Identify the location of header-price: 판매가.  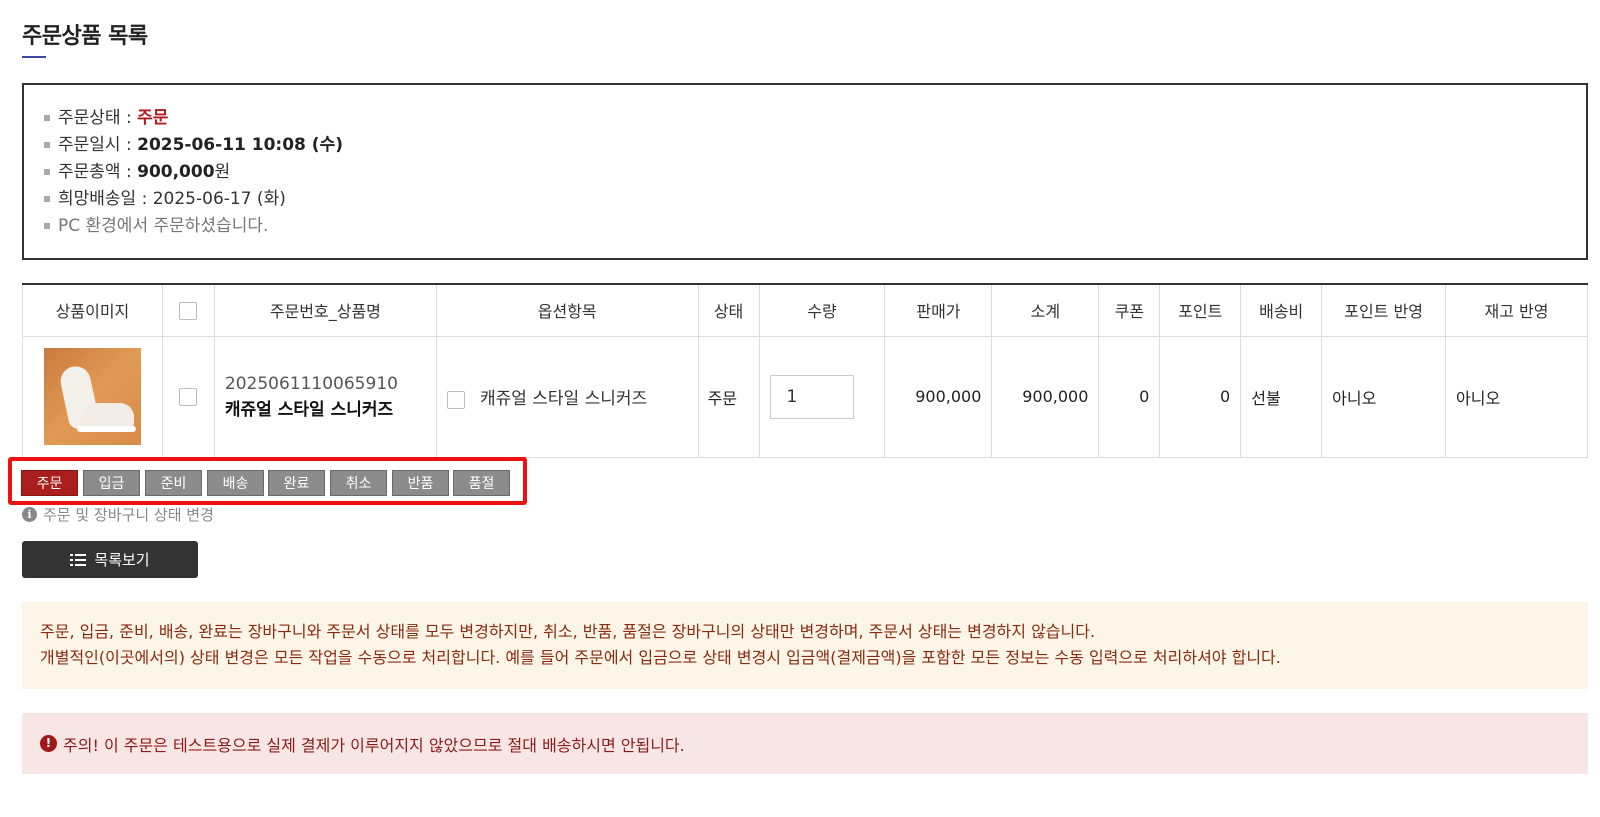
(938, 310).